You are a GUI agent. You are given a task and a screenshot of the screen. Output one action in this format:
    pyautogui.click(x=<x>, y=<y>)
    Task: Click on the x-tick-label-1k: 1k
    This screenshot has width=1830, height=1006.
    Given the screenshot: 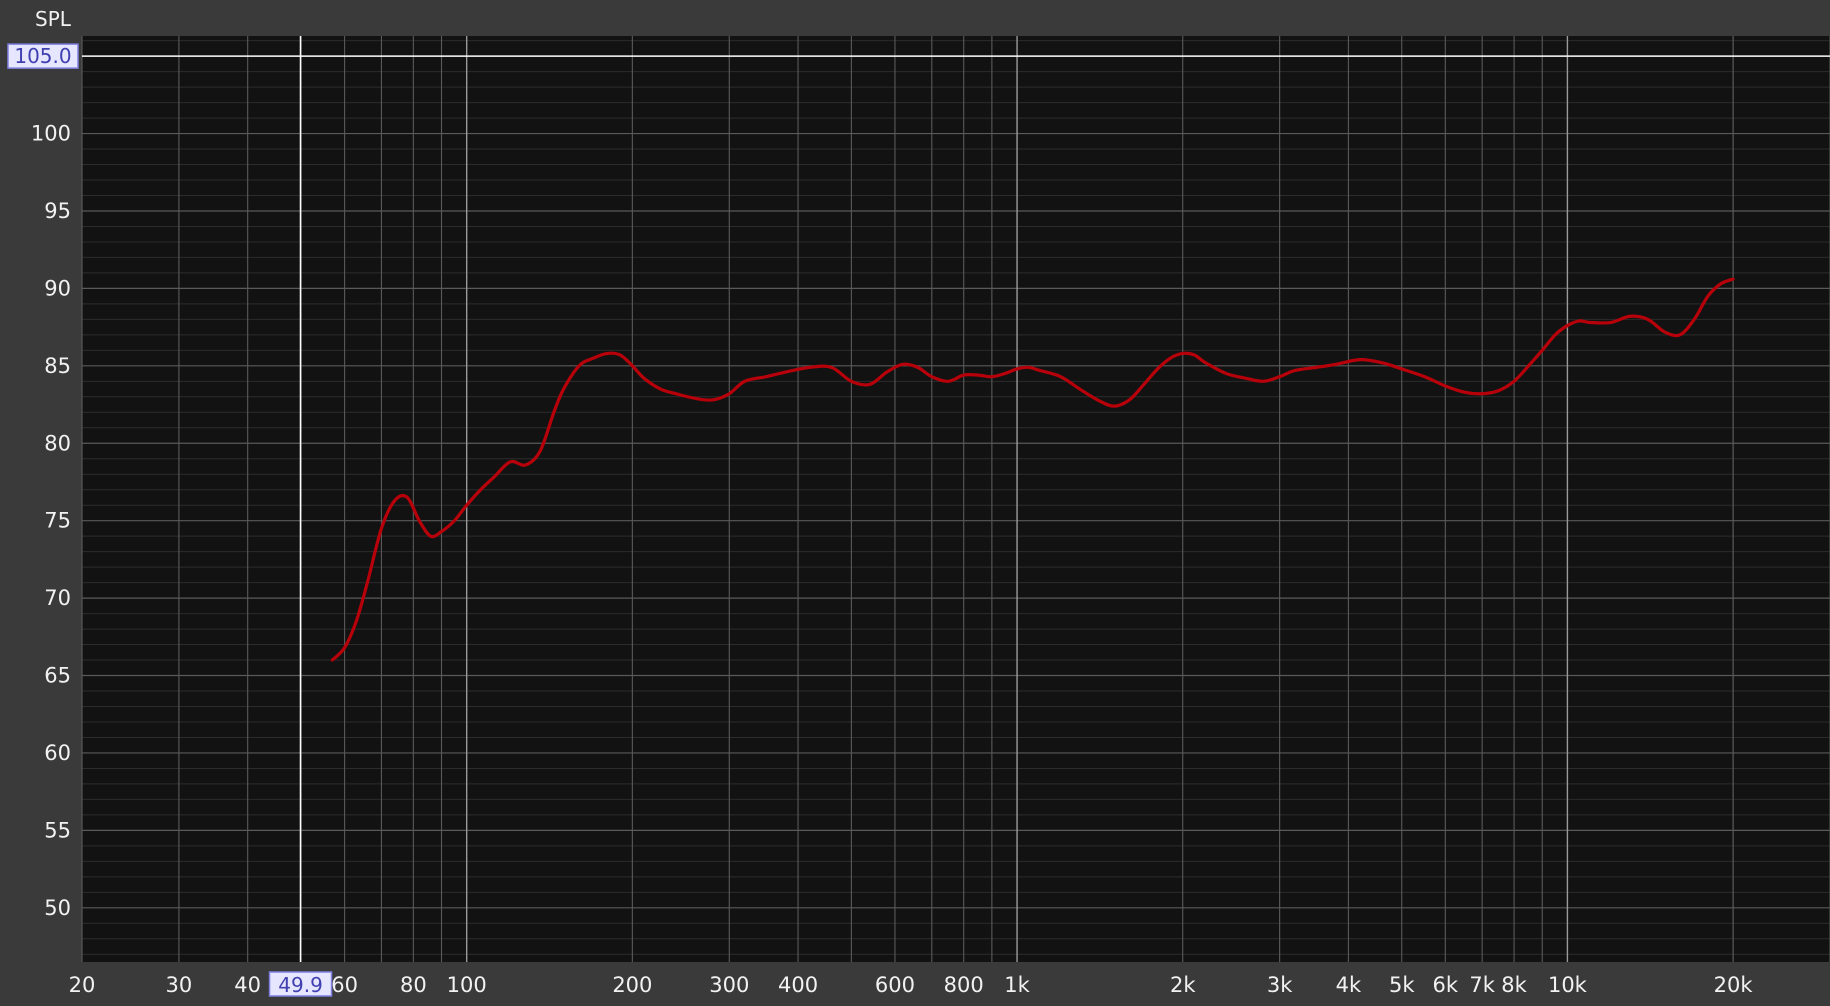 What is the action you would take?
    pyautogui.click(x=1017, y=985)
    